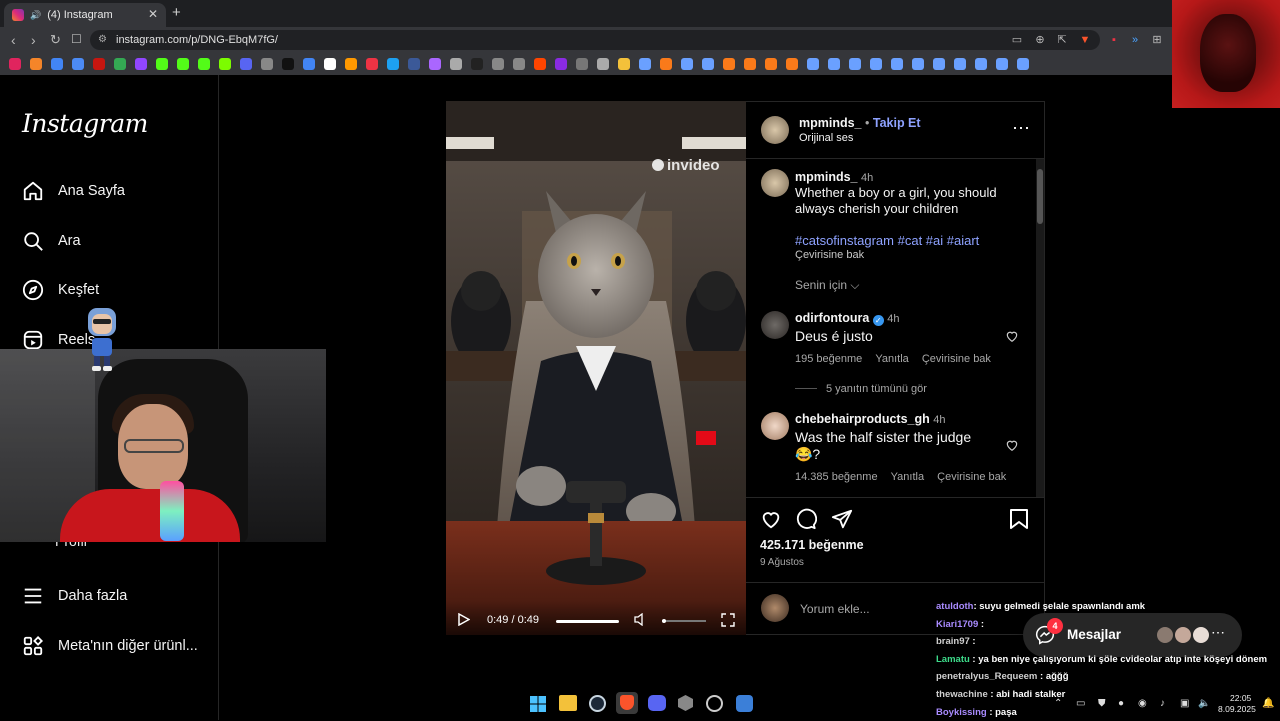 The width and height of the screenshot is (1280, 721). What do you see at coordinates (830, 123) in the screenshot?
I see `author-username: mpminds_` at bounding box center [830, 123].